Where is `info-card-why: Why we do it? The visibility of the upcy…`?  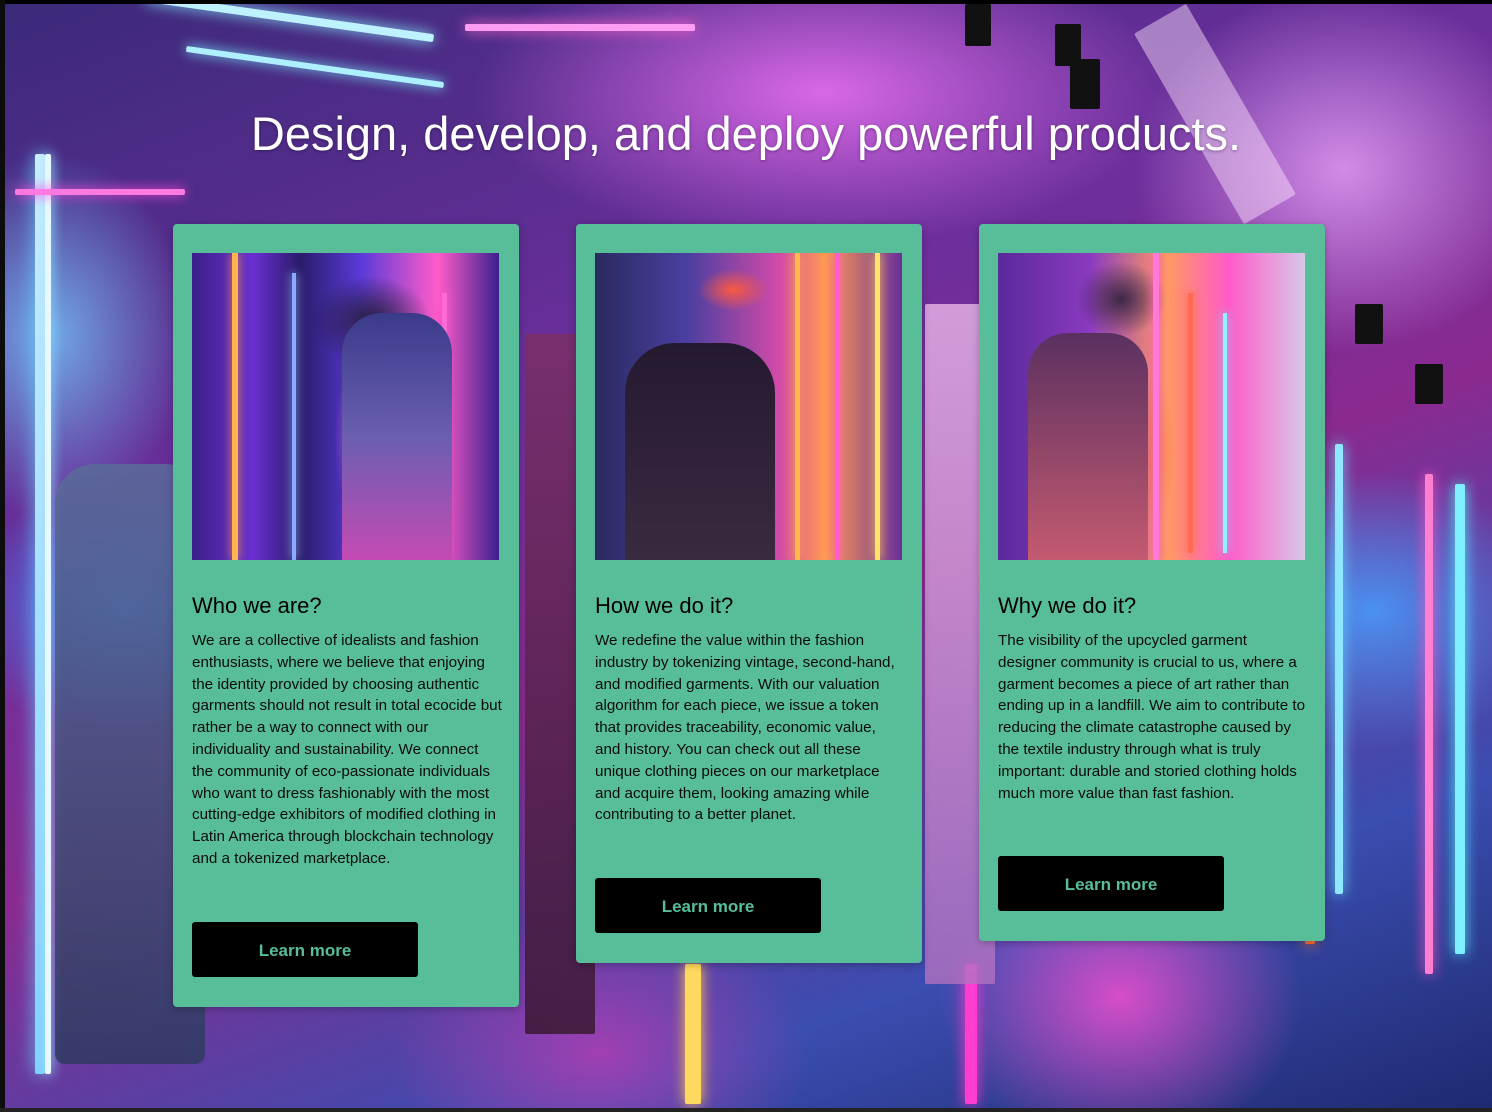
info-card-why: Why we do it? The visibility of the upcy… is located at coordinates (1152, 582).